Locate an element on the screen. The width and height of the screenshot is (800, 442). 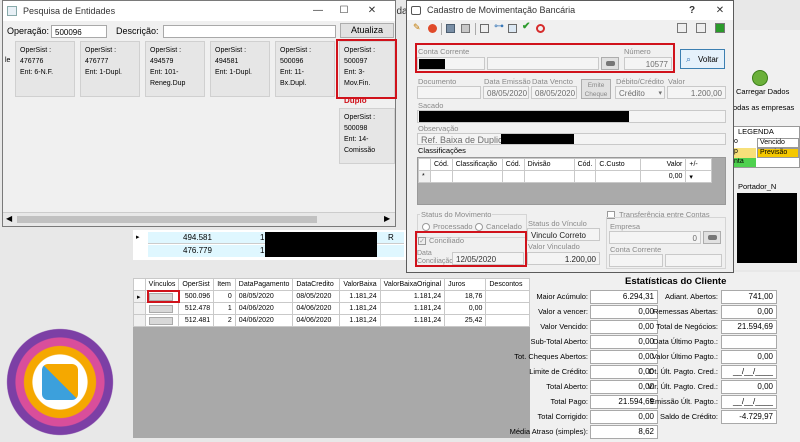
entity-card: OperSist : 500098 Ent: 14-Comissão is located at coordinates (367, 136).